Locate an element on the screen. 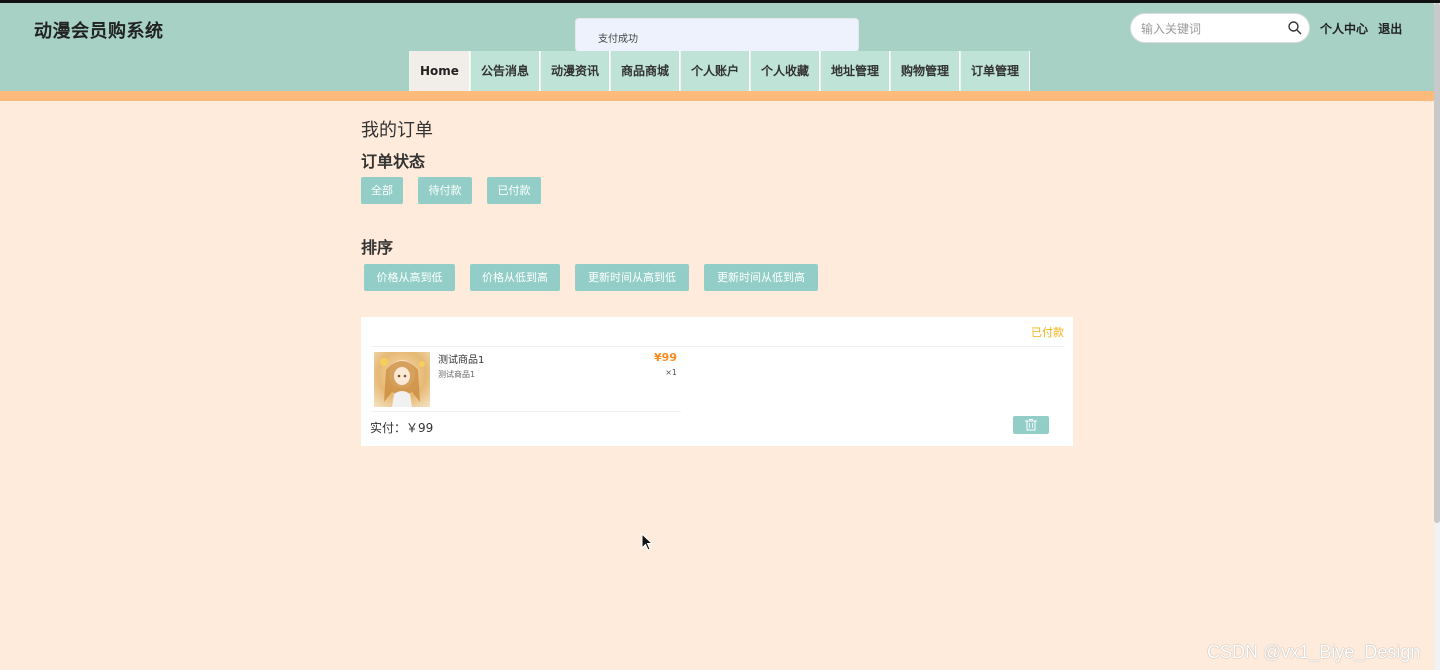 The image size is (1440, 670). search-box is located at coordinates (1220, 28).